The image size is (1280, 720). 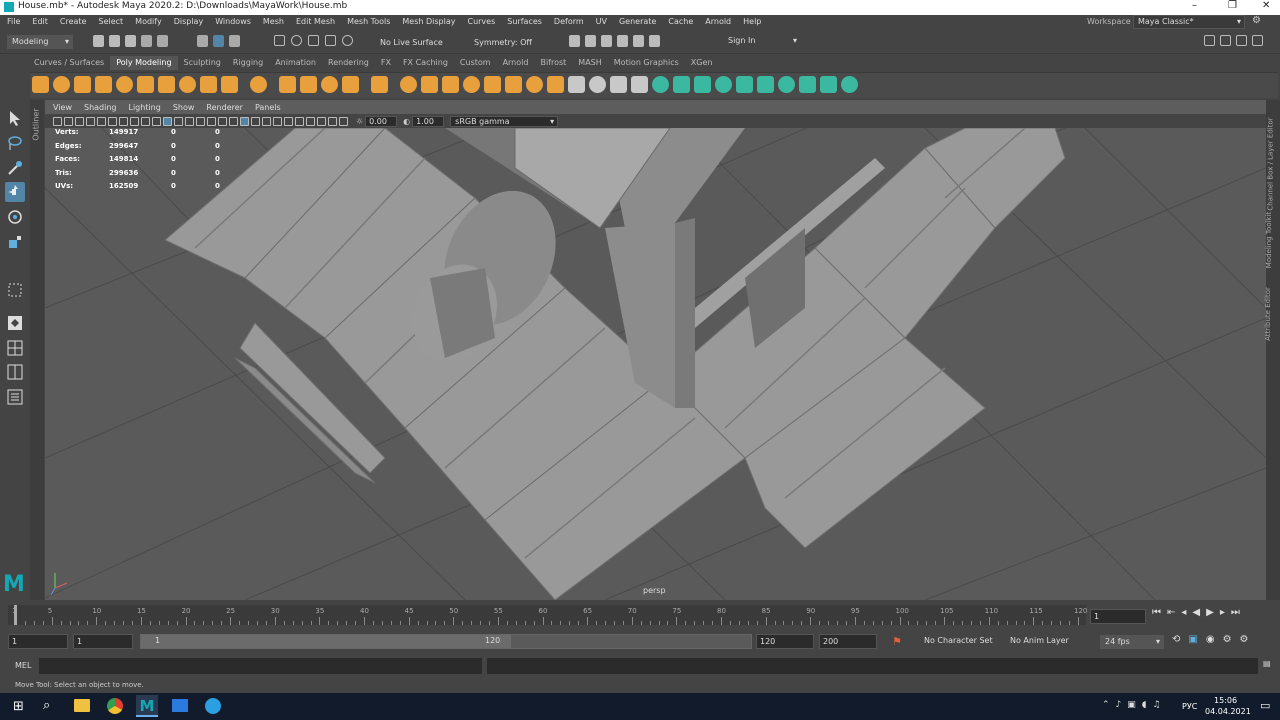 I want to click on rotate-tool-icon, so click(x=15, y=217).